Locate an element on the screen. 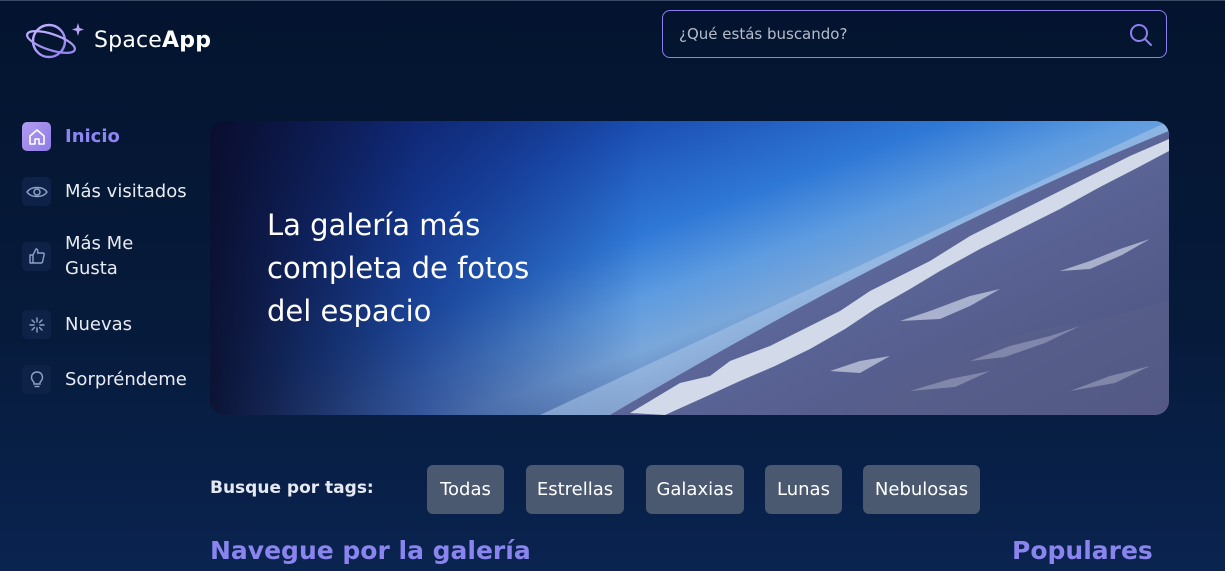  tag-todas: Todas is located at coordinates (465, 489).